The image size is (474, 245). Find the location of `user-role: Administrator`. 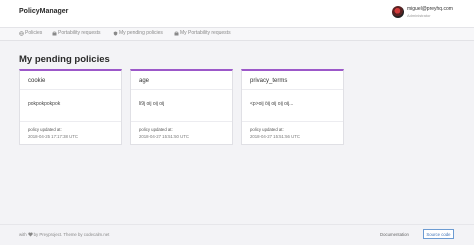

user-role: Administrator is located at coordinates (419, 15).